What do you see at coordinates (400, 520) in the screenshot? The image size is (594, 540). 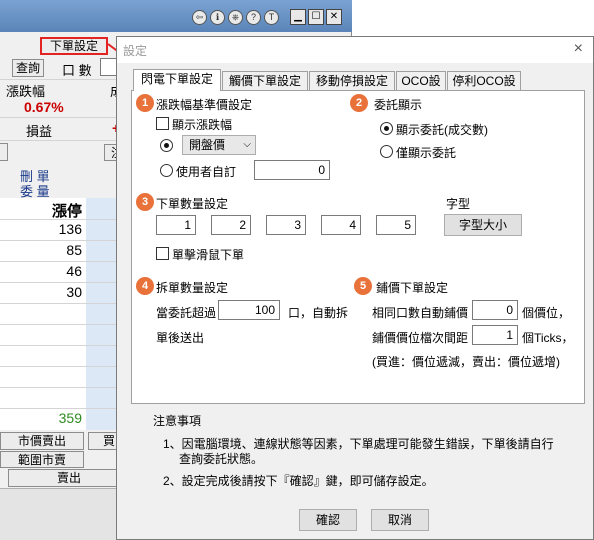 I see `cancel-button: 取消` at bounding box center [400, 520].